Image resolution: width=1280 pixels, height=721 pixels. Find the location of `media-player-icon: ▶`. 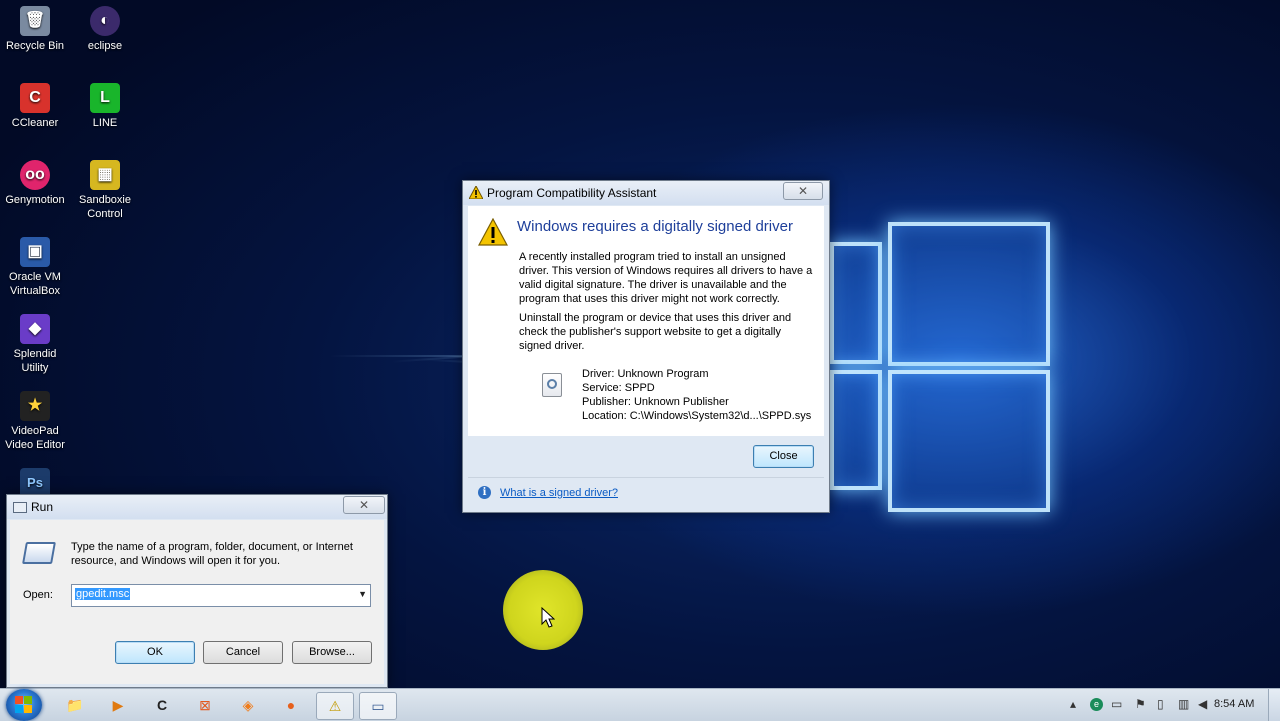

media-player-icon: ▶ is located at coordinates (118, 704).